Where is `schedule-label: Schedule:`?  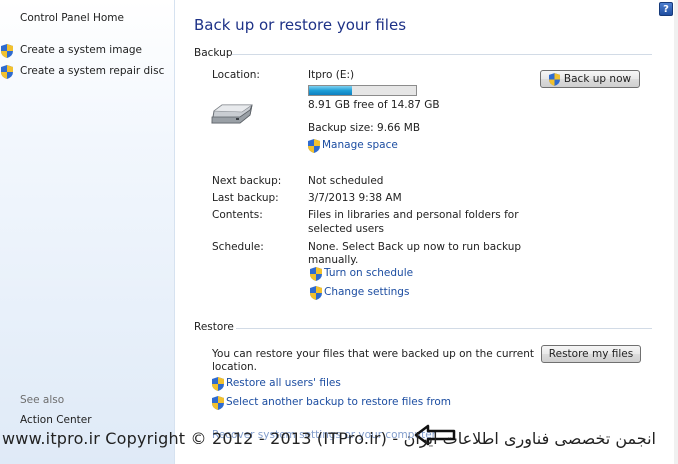
schedule-label: Schedule: is located at coordinates (238, 247).